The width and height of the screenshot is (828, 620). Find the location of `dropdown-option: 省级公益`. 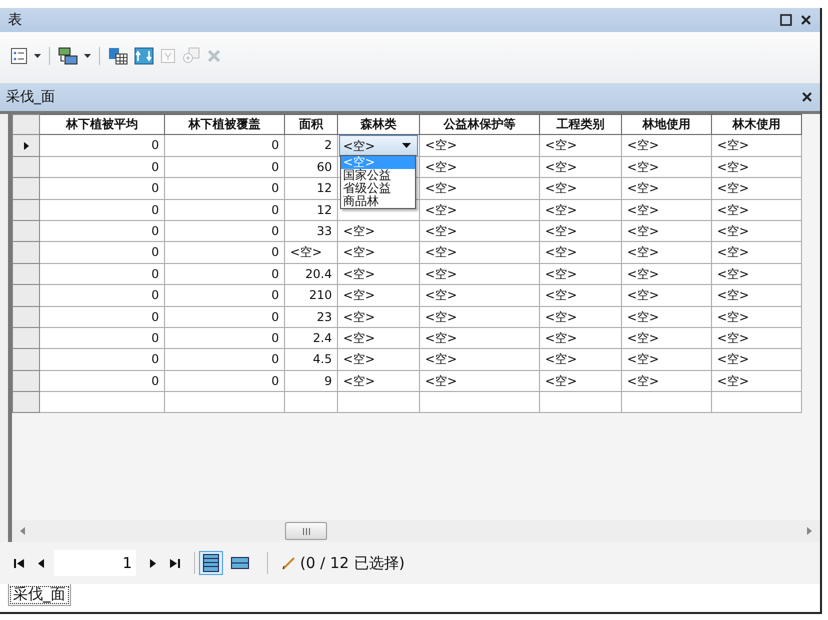

dropdown-option: 省级公益 is located at coordinates (378, 189).